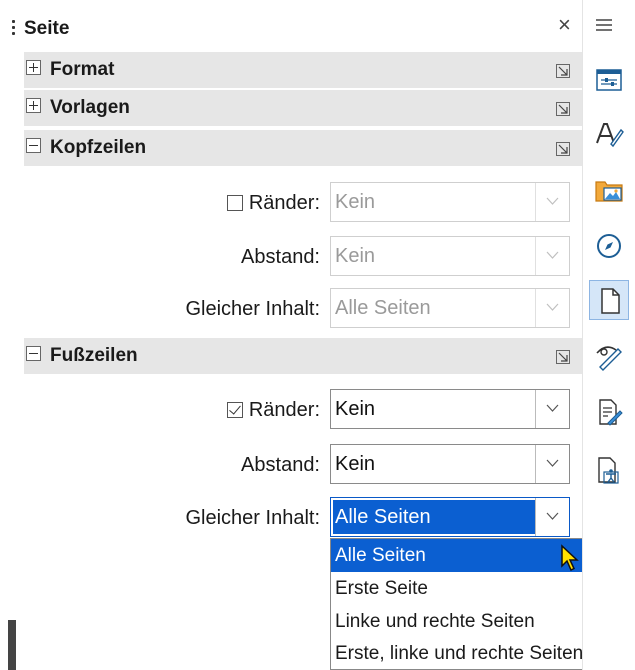  I want to click on header-margins-label: Ränder:, so click(284, 203).